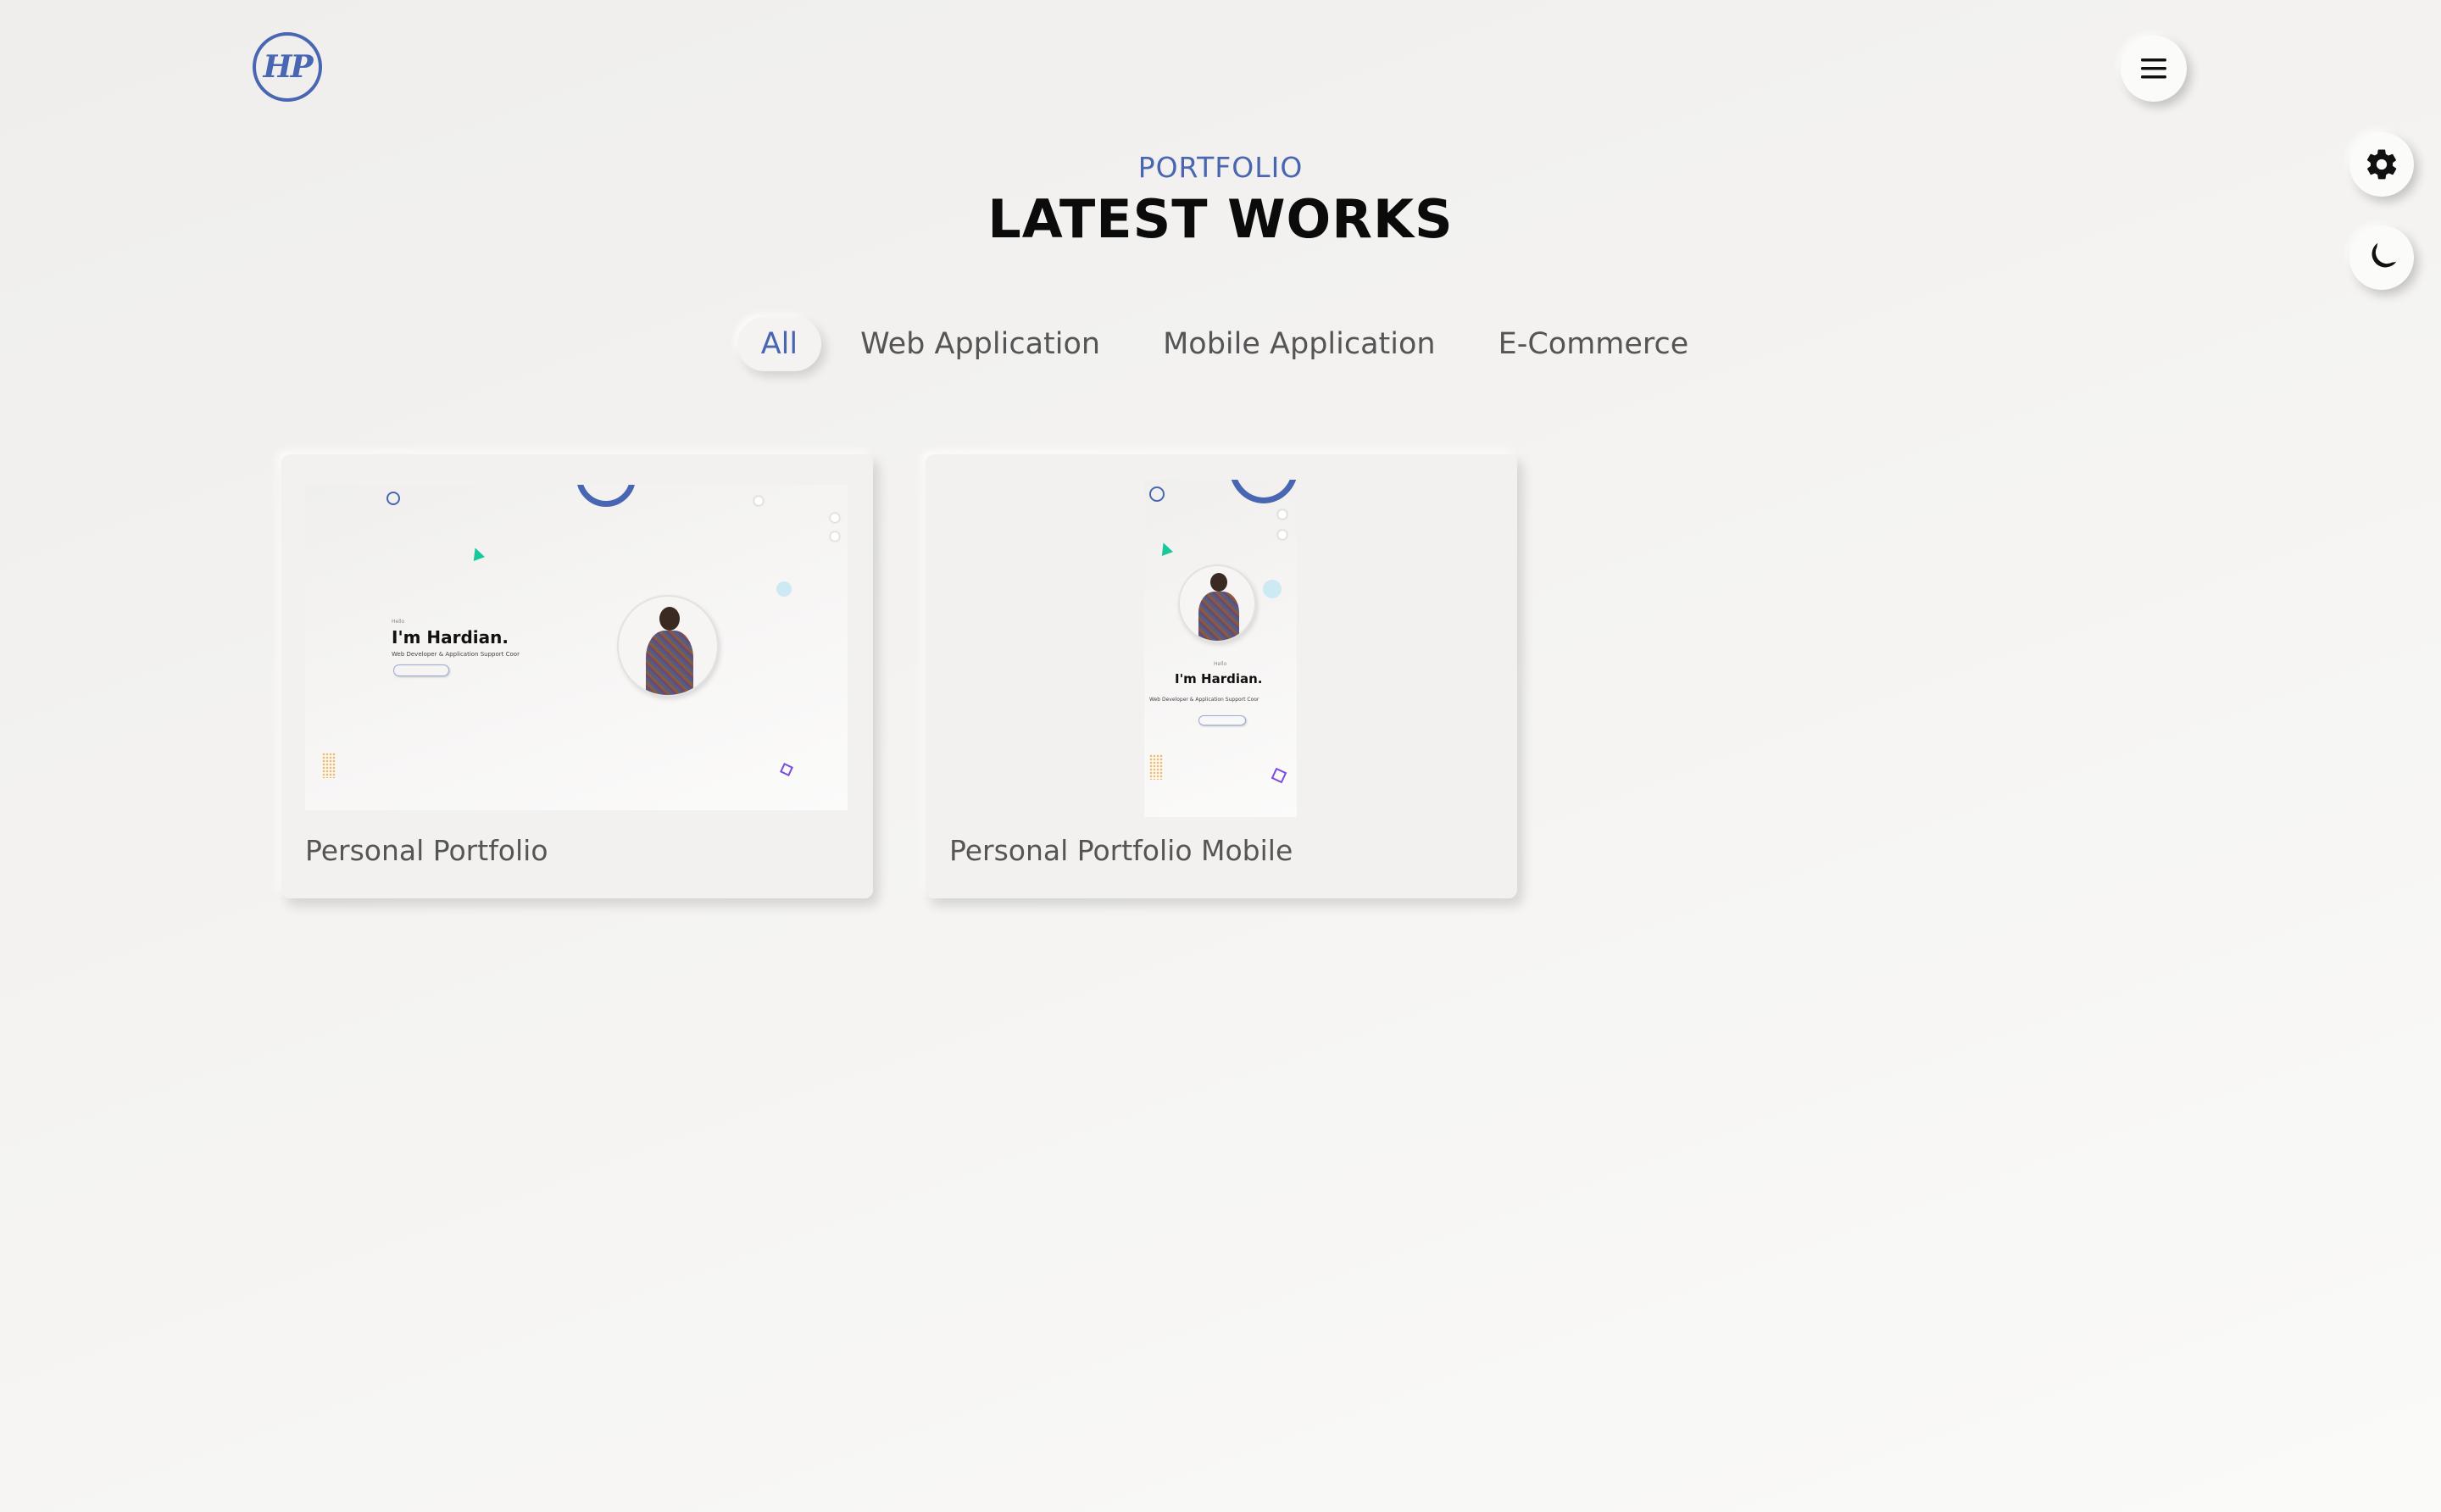 The height and width of the screenshot is (1512, 2441). I want to click on work-caption: Personal Portfolio, so click(427, 851).